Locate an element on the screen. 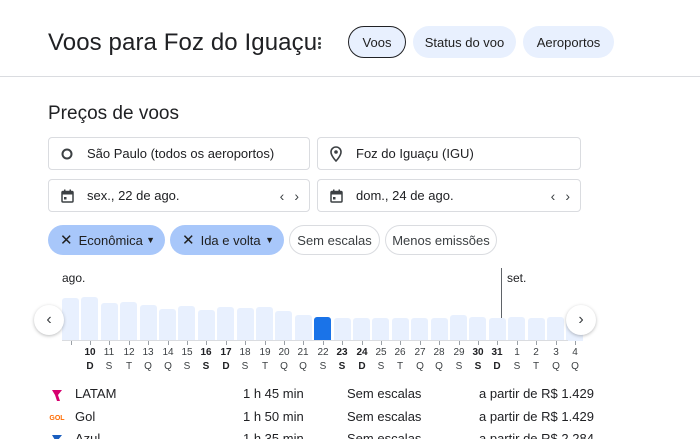 The height and width of the screenshot is (439, 700). trip-type-filter-label: Ida e volta is located at coordinates (230, 240).